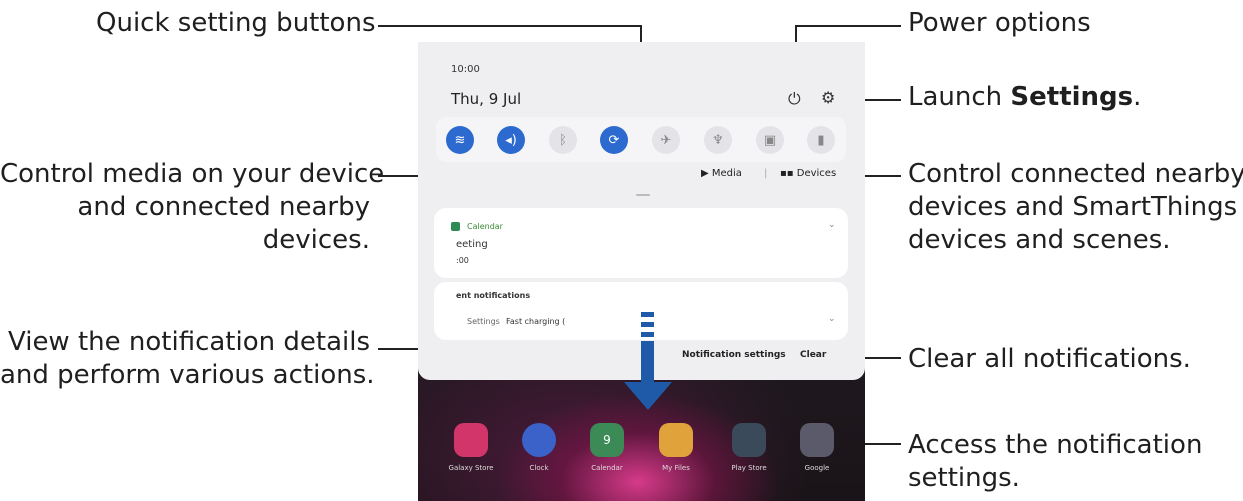 The width and height of the screenshot is (1243, 501). Describe the element at coordinates (705, 173) in the screenshot. I see `play-icon: ▶` at that location.